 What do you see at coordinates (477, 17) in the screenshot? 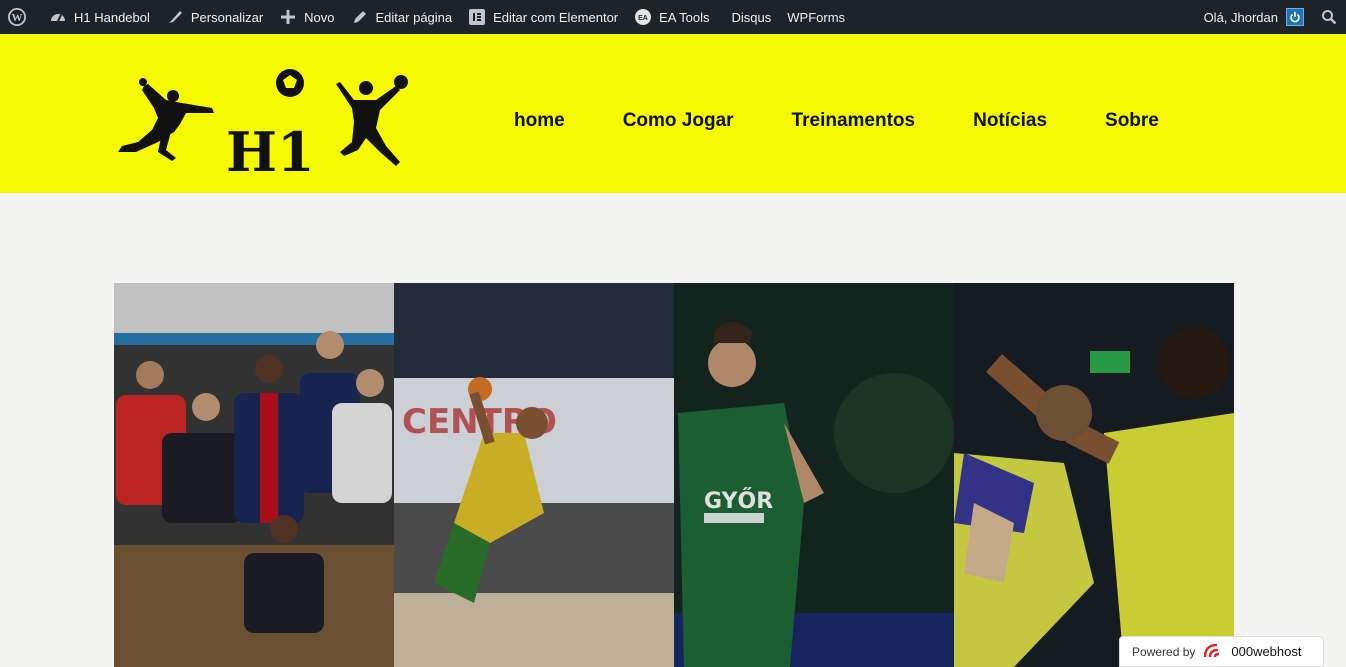
I see `elementor-icon` at bounding box center [477, 17].